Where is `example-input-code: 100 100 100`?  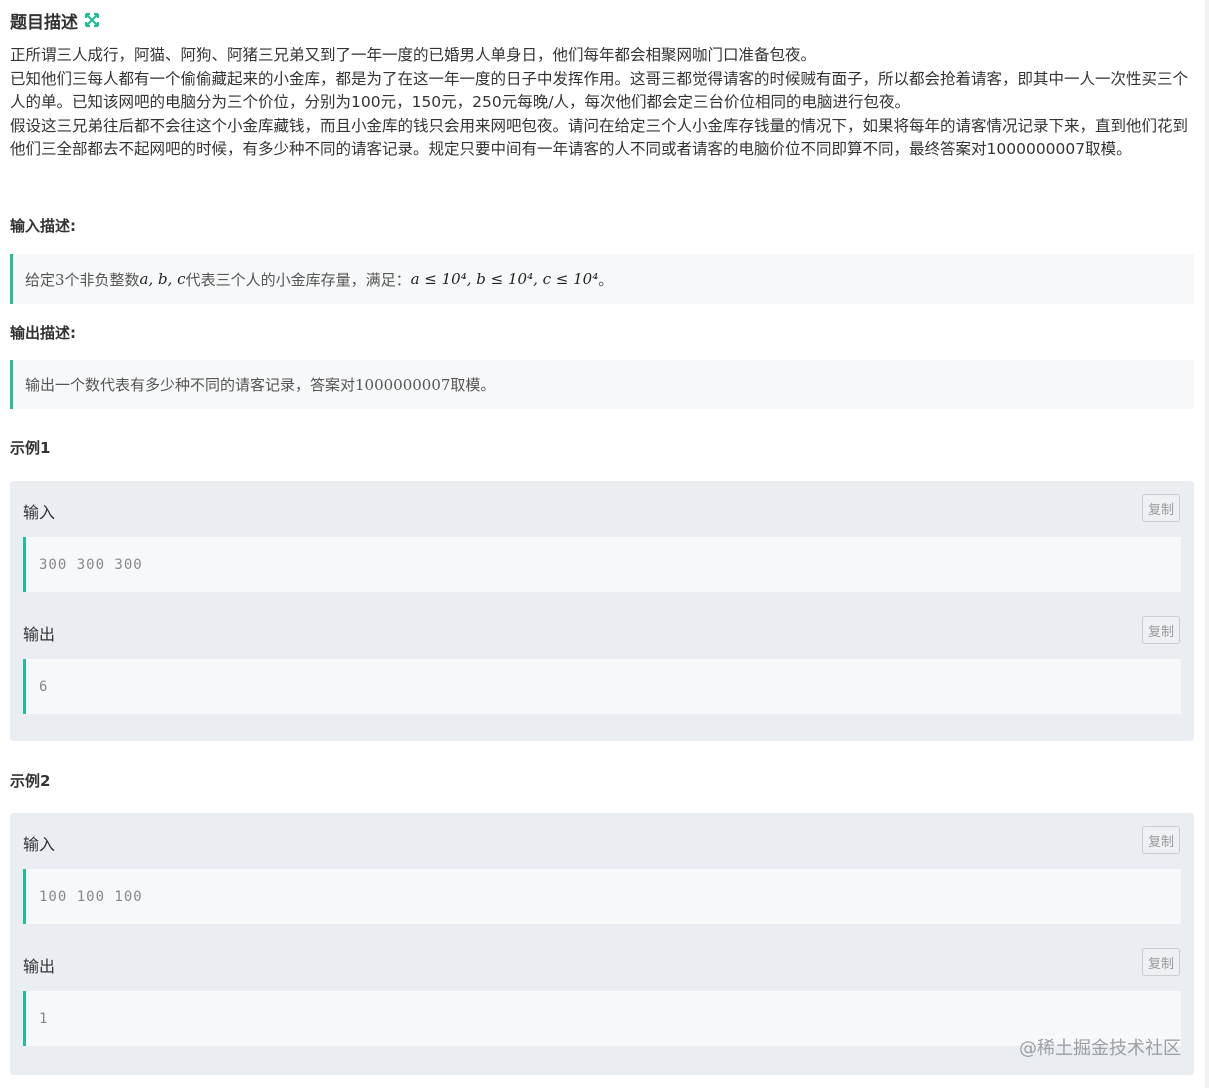 example-input-code: 100 100 100 is located at coordinates (602, 896).